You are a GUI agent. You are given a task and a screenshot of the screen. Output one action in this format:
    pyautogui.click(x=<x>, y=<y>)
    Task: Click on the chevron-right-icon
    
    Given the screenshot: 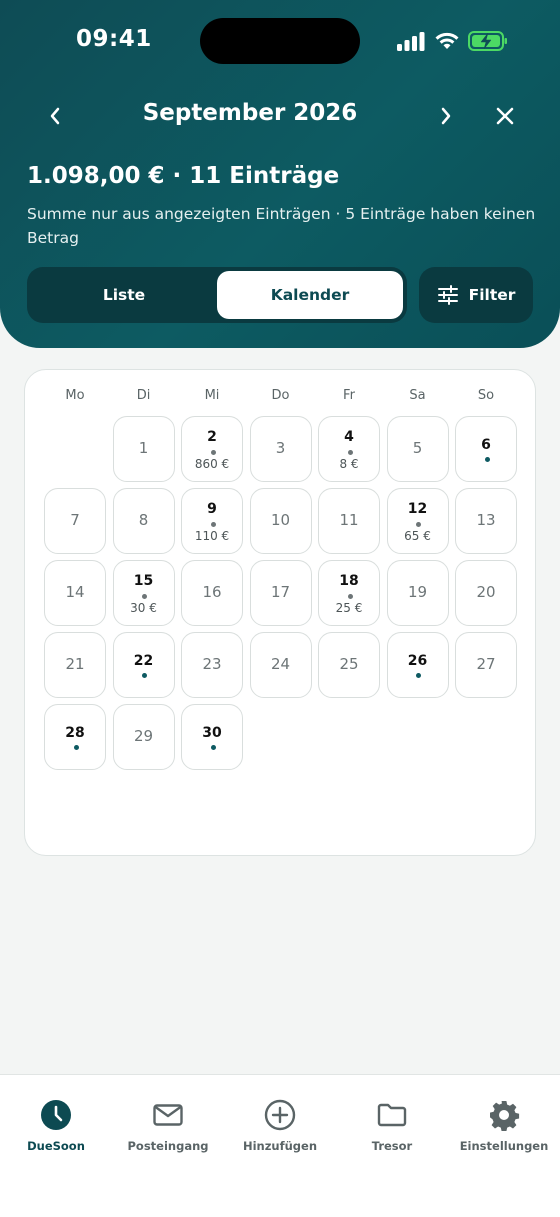 What is the action you would take?
    pyautogui.click(x=446, y=116)
    